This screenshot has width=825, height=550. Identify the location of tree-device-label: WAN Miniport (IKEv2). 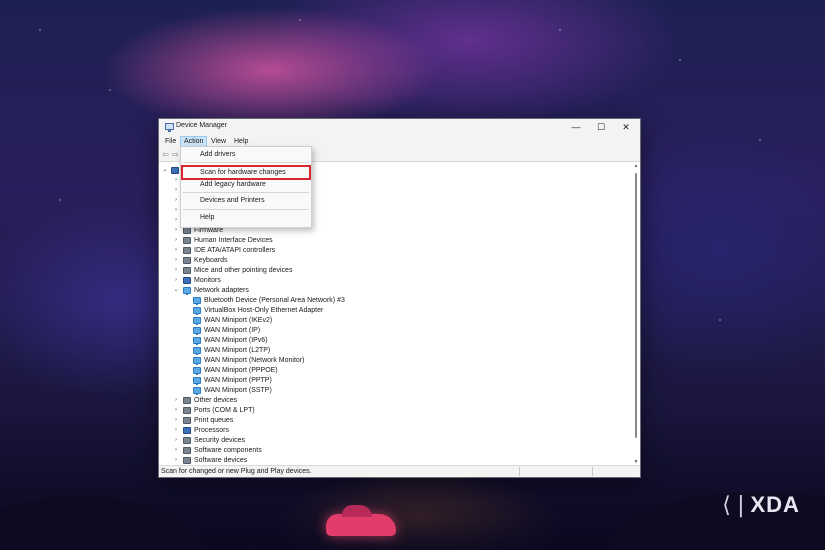
(238, 320).